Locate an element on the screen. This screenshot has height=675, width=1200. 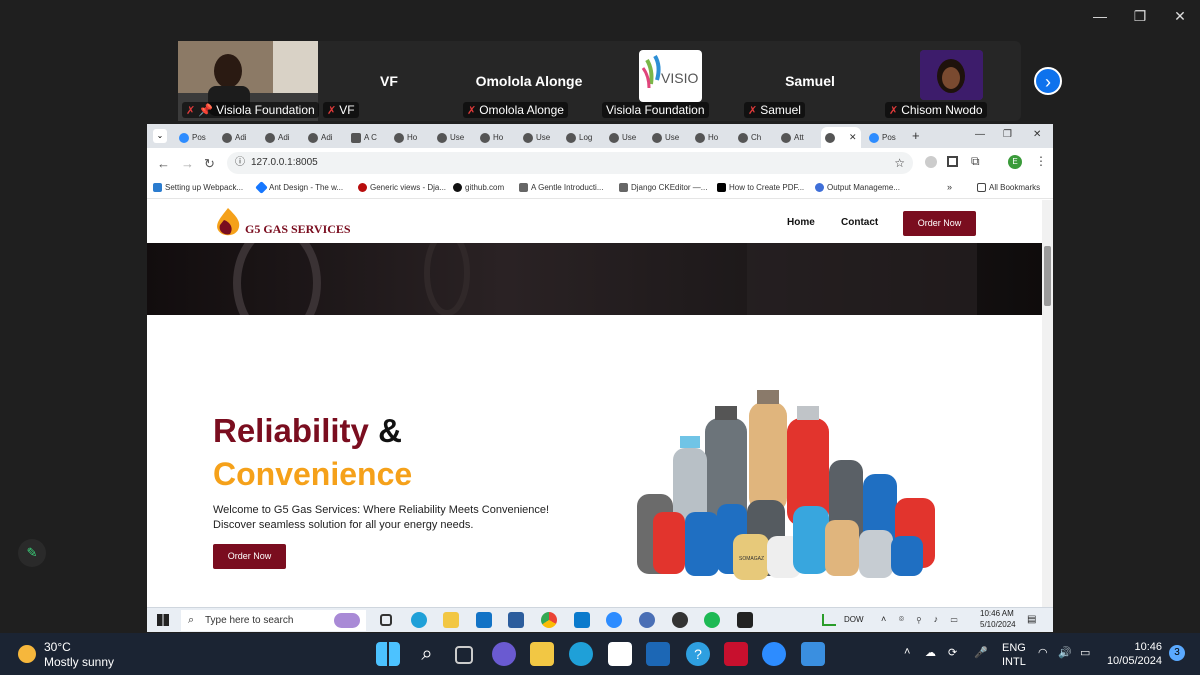
terminal-icon is located at coordinates (745, 620).